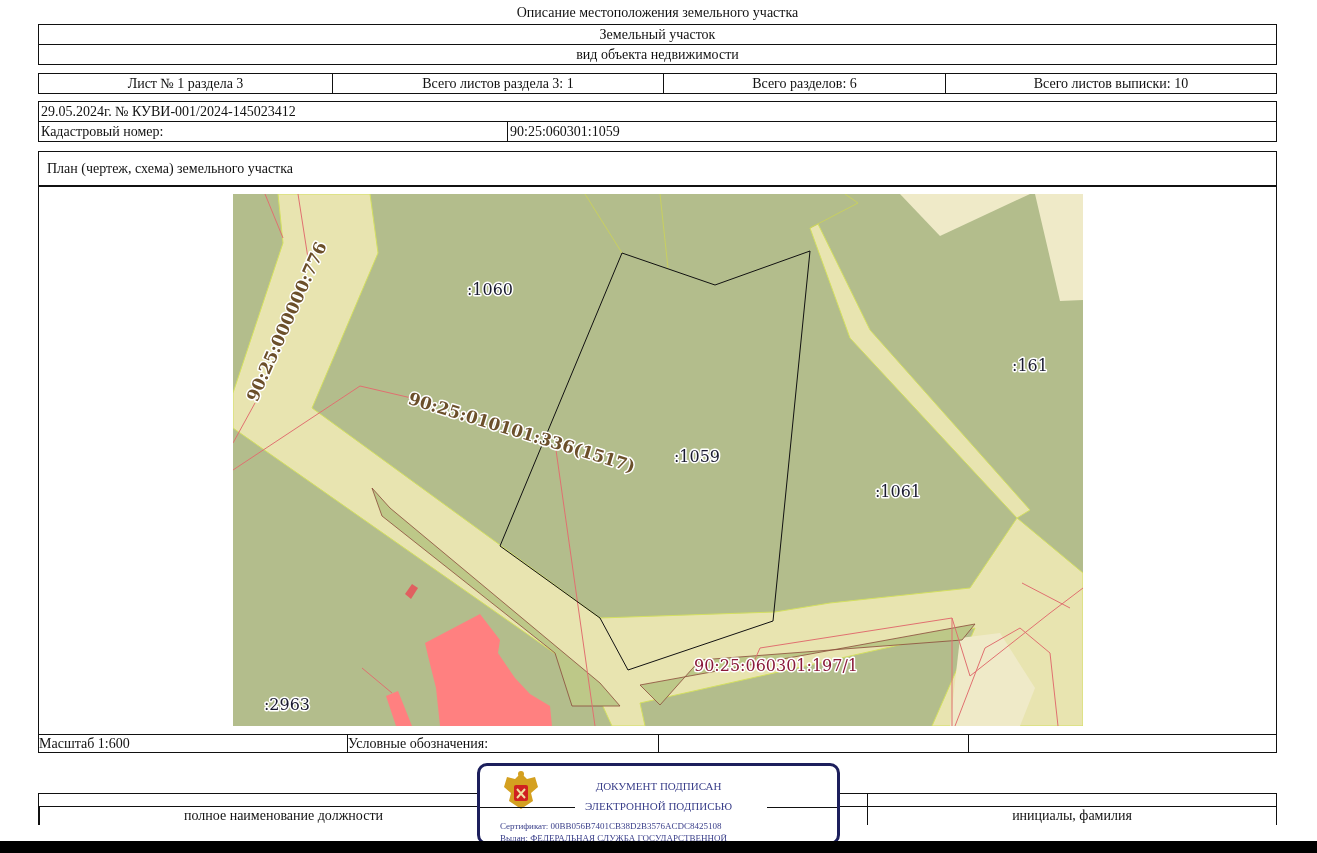  What do you see at coordinates (168, 112) in the screenshot?
I see `statement-number: 29.05.2024г. № КУВИ-001/2024-145023412` at bounding box center [168, 112].